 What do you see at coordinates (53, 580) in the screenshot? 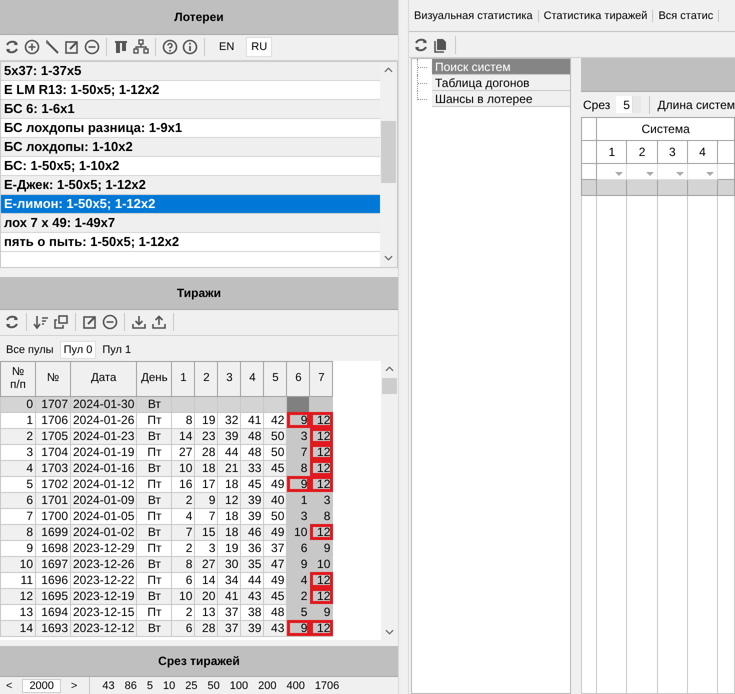
I see `table-cell: 1696` at bounding box center [53, 580].